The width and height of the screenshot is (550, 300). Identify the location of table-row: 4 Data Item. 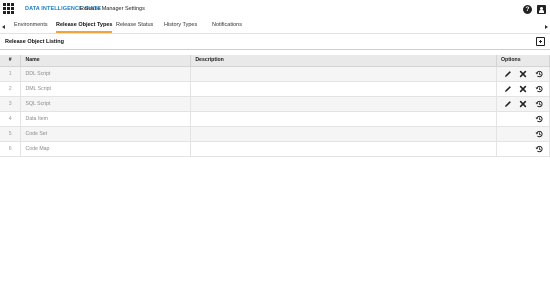
(275, 119).